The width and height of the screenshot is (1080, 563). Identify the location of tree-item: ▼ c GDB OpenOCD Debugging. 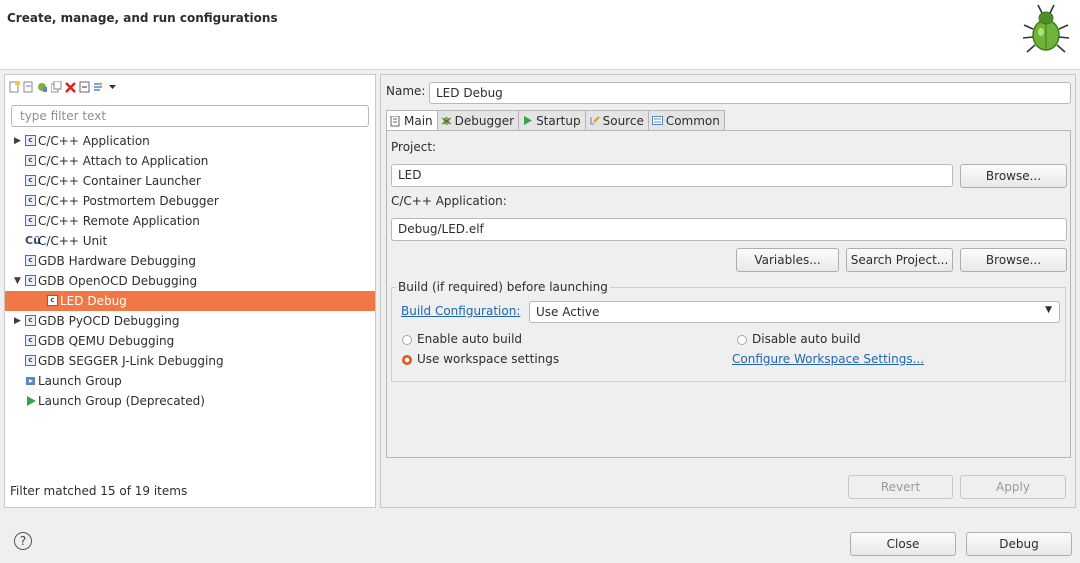
(190, 281).